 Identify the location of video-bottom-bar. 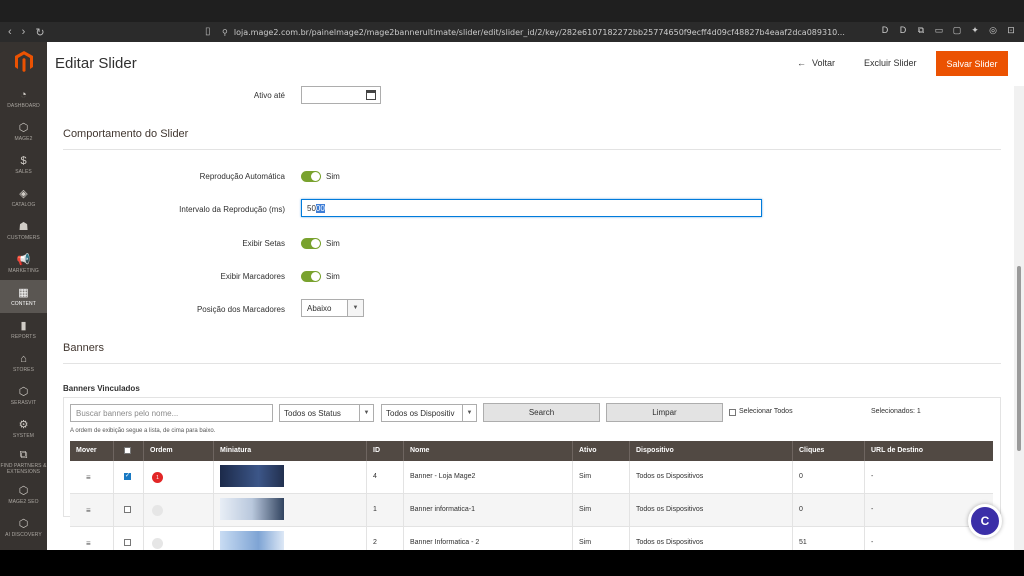
(512, 563).